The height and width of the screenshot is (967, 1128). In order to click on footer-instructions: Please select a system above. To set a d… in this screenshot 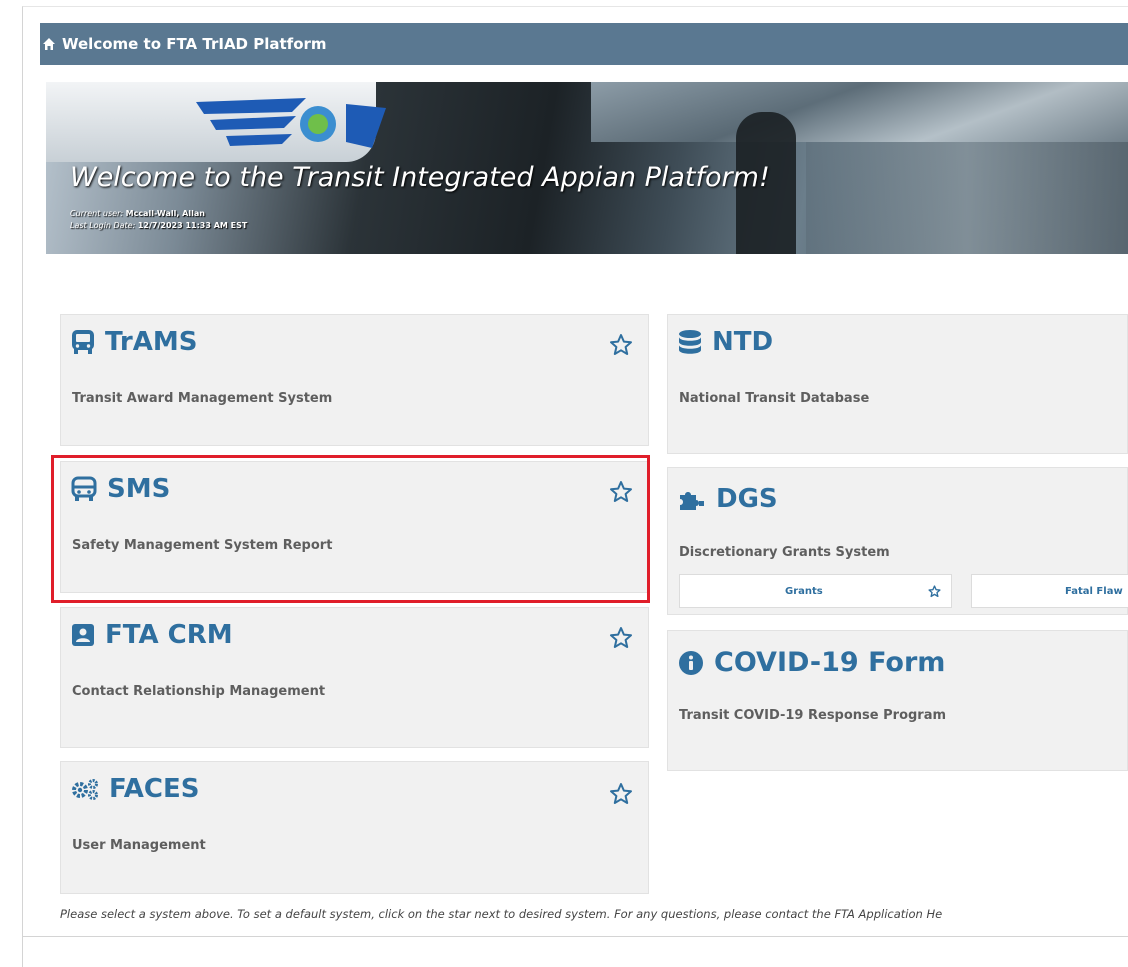, I will do `click(501, 914)`.